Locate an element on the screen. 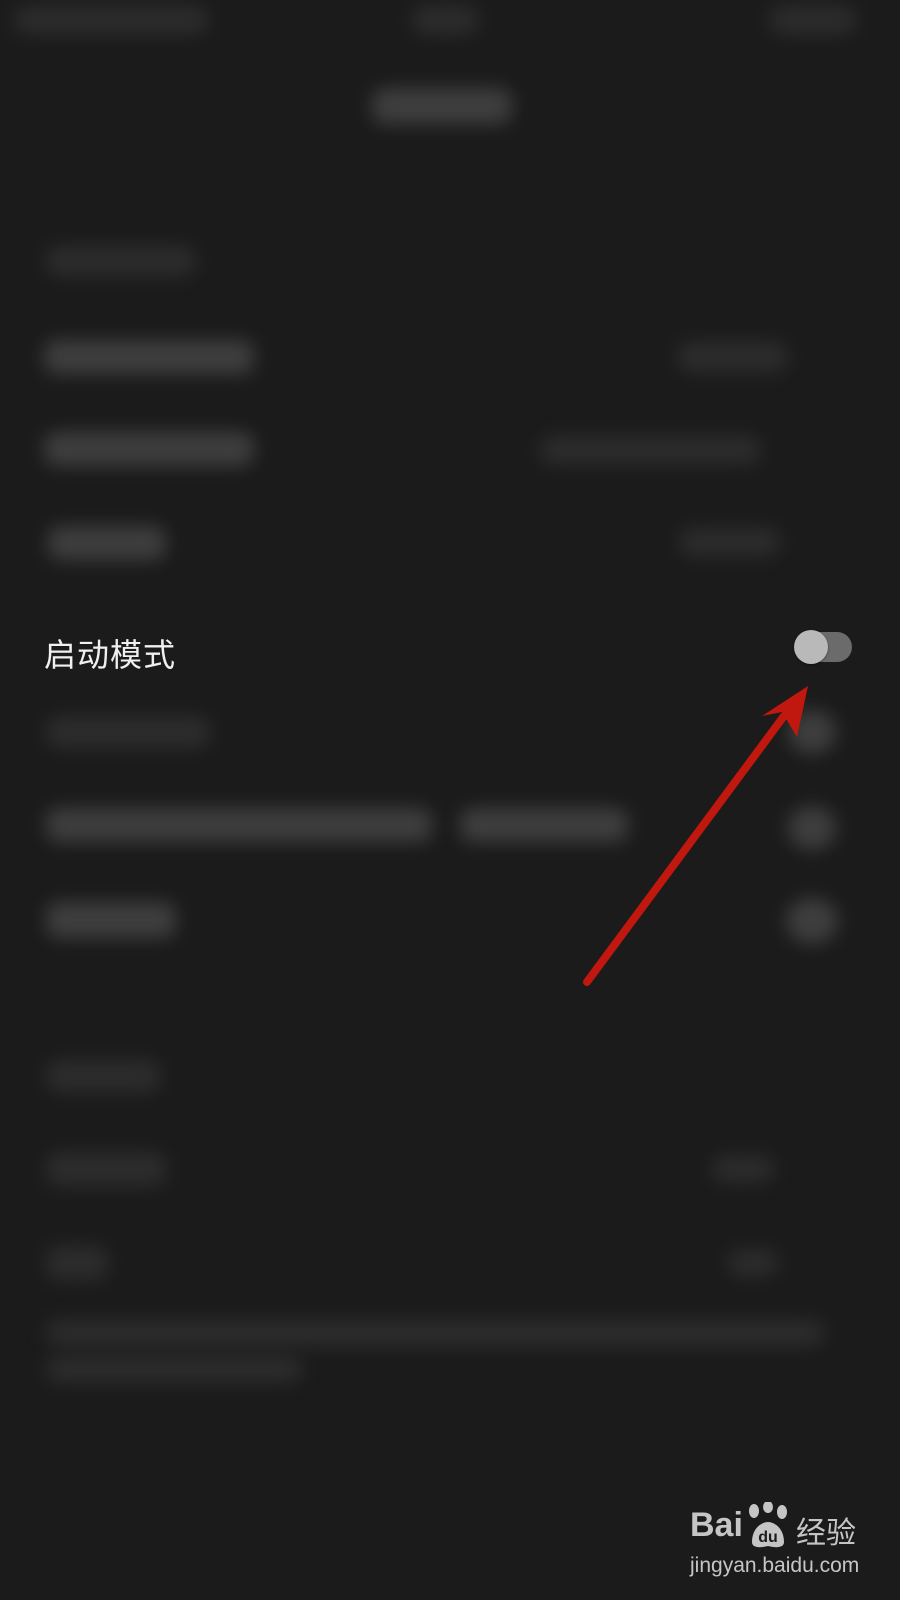 Image resolution: width=900 pixels, height=1600 pixels. toggle-knob is located at coordinates (811, 647).